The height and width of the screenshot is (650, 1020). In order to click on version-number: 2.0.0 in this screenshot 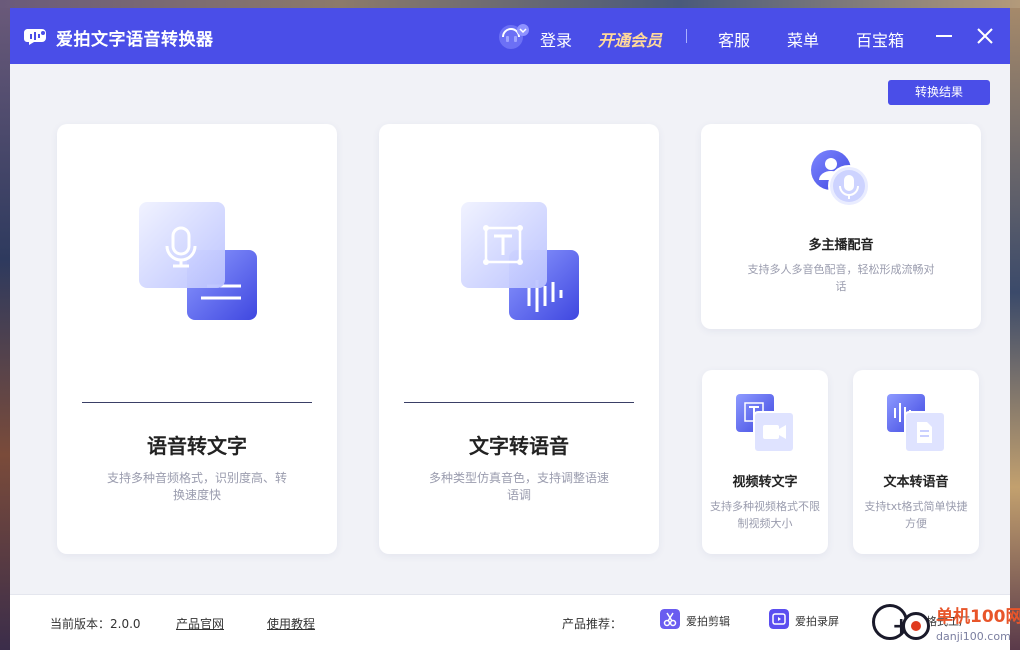, I will do `click(125, 624)`.